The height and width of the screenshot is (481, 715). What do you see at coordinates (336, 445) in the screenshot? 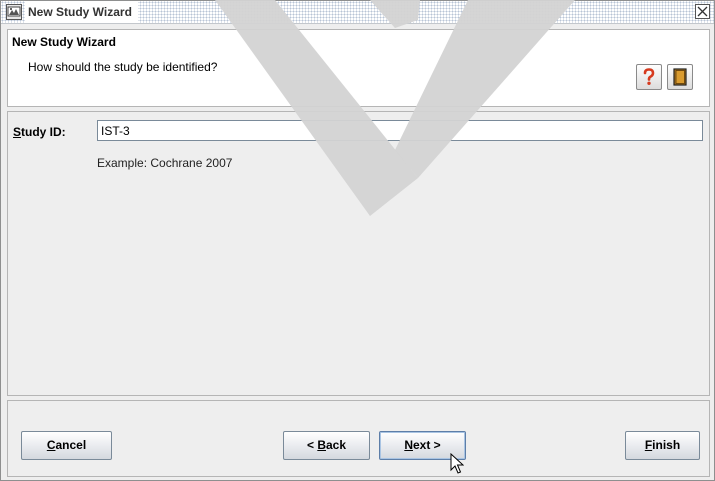
I see `back-label: ack` at bounding box center [336, 445].